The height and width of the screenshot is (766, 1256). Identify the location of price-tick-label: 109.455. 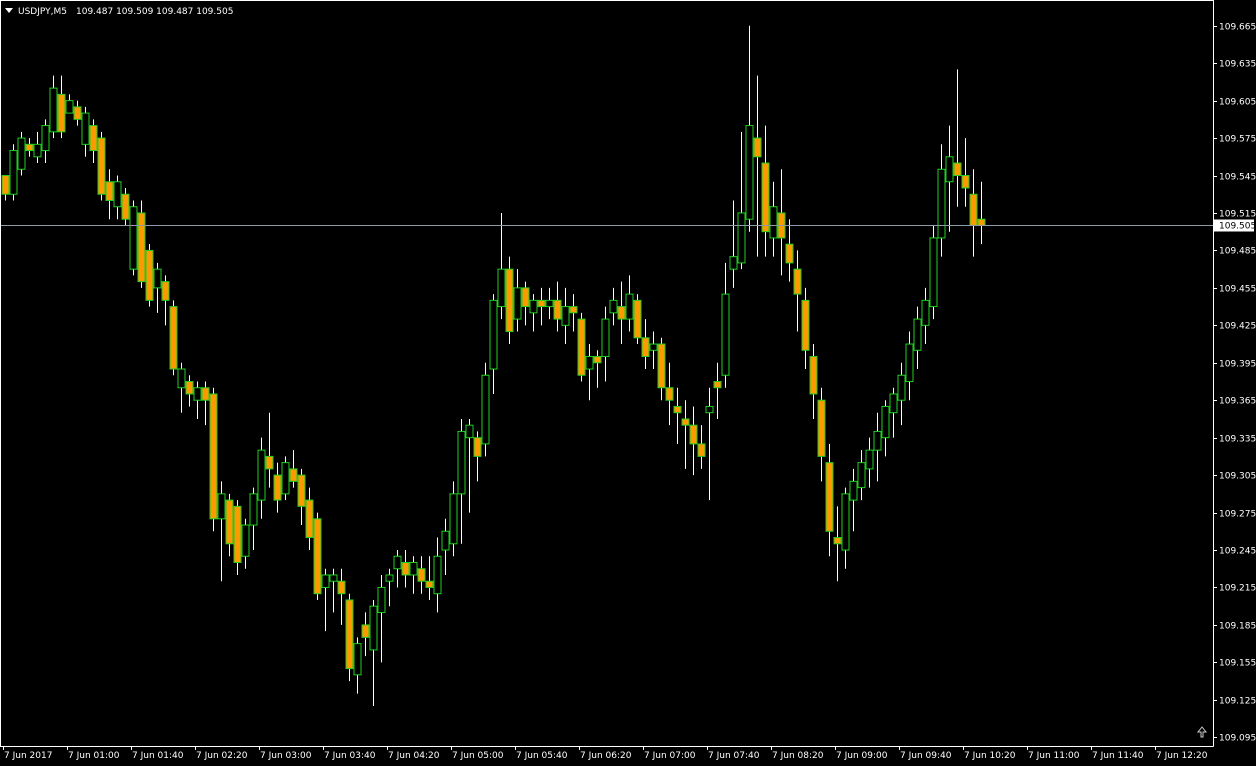
(1237, 290).